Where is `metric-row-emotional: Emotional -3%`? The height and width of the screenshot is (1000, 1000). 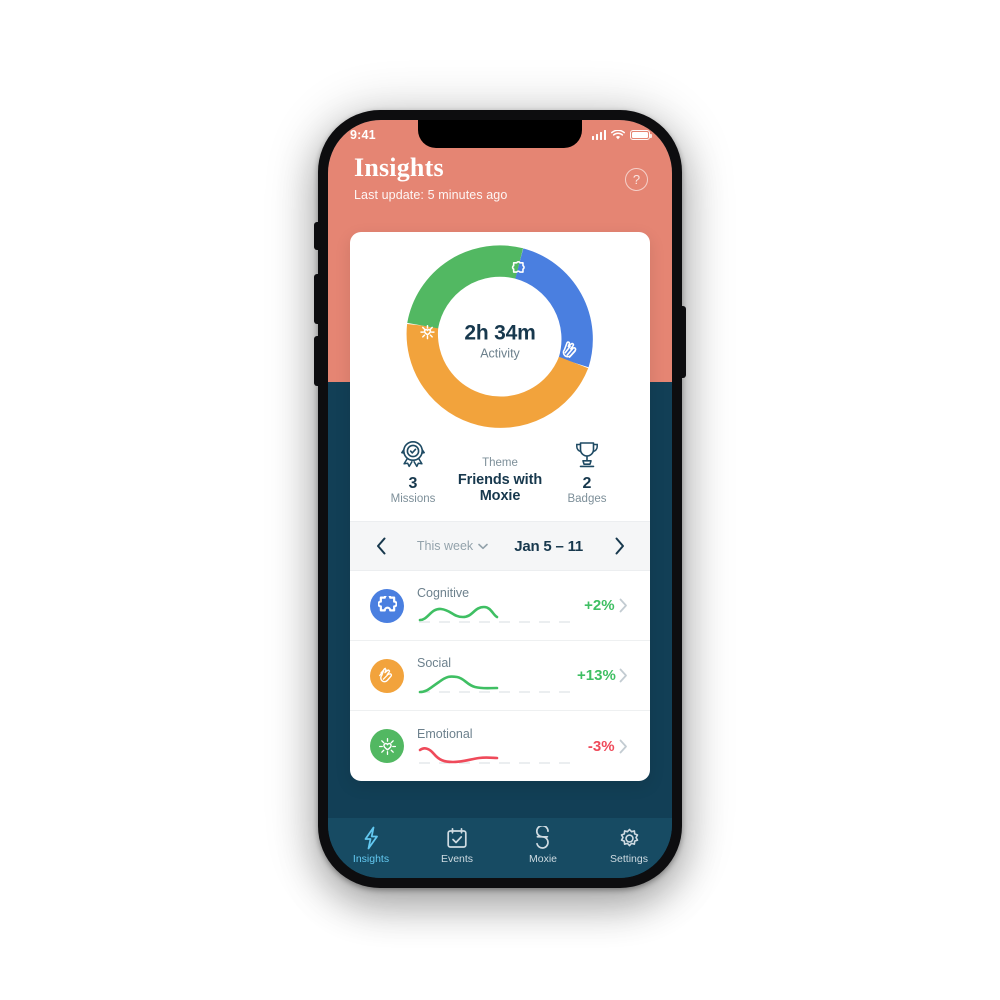
metric-row-emotional: Emotional -3% is located at coordinates (500, 746).